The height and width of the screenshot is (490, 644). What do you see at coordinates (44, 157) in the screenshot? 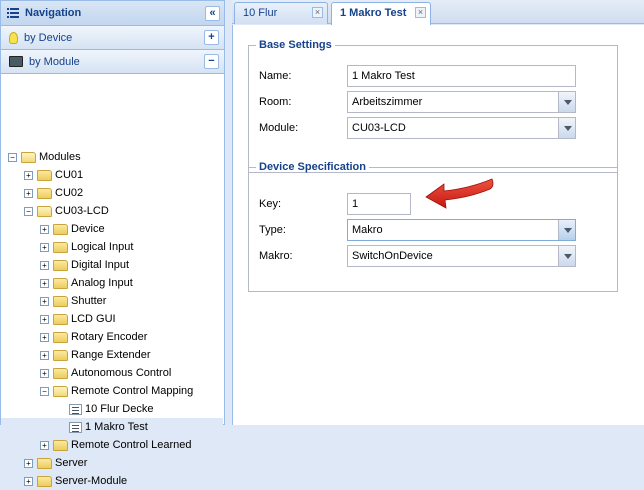
I see `tree-node: − Modules` at bounding box center [44, 157].